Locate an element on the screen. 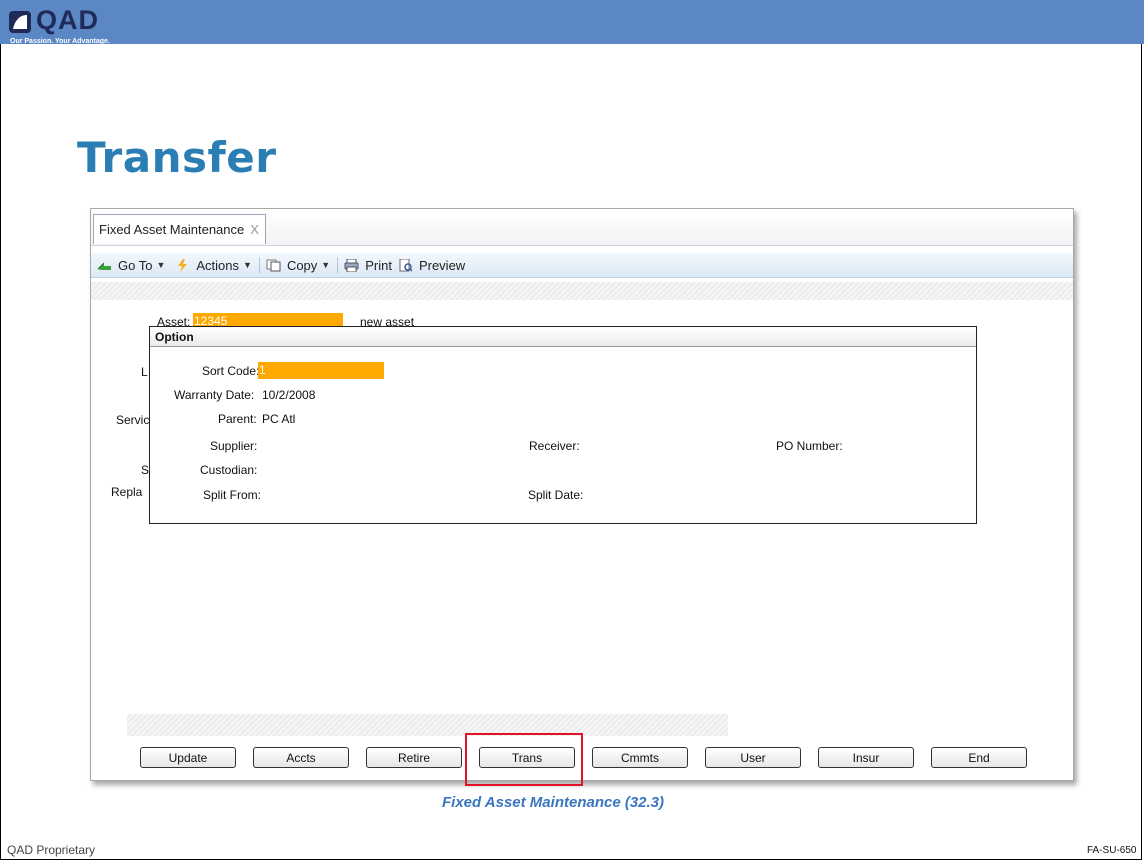 The width and height of the screenshot is (1144, 862). actions-label: Actions is located at coordinates (218, 265).